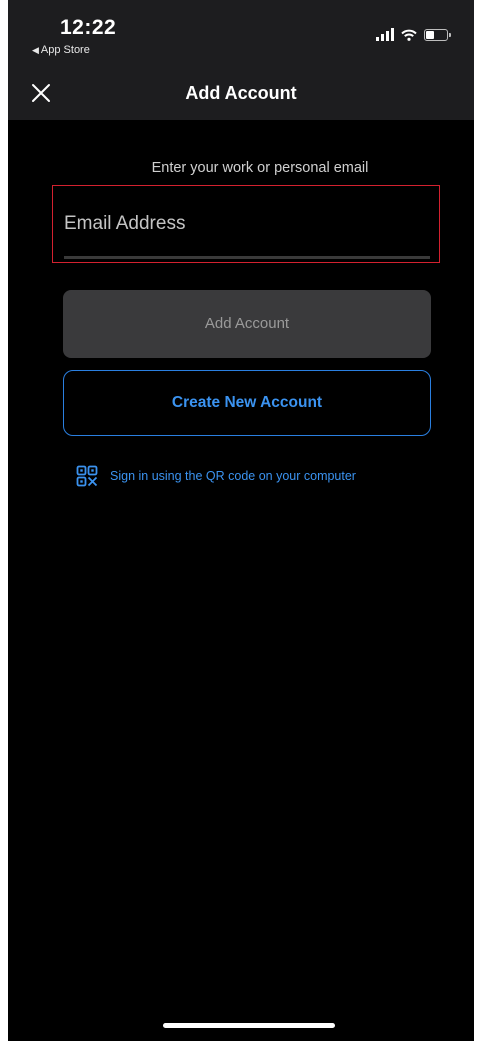  I want to click on status-bar: 12:22 ◀ App Store, so click(241, 33).